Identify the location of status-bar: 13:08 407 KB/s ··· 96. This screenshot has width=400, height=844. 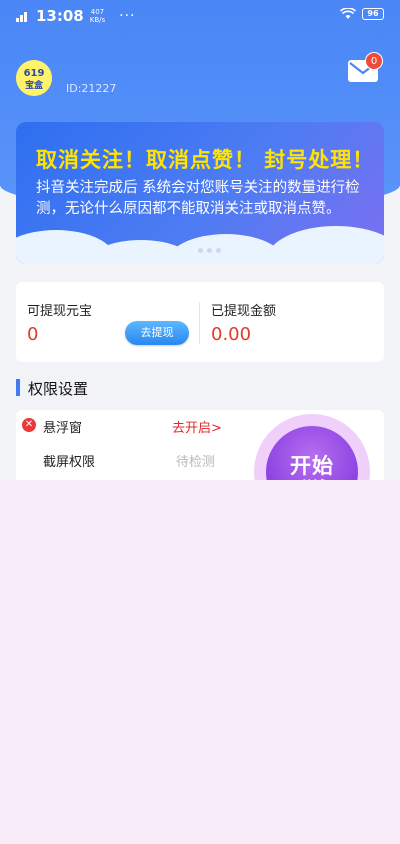
(200, 17).